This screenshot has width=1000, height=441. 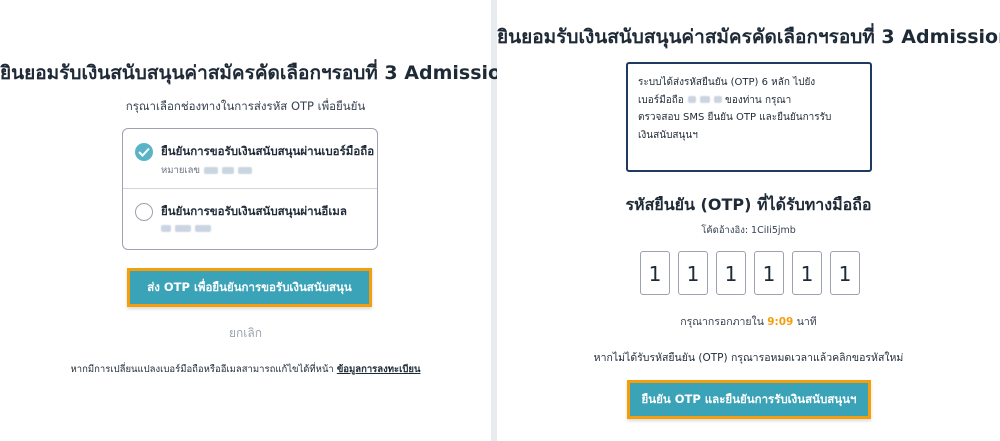 I want to click on confirm-otp-button: ยืนยัน OTP และยืนยันการรับเงินสนับสนุนฯ, so click(x=749, y=399).